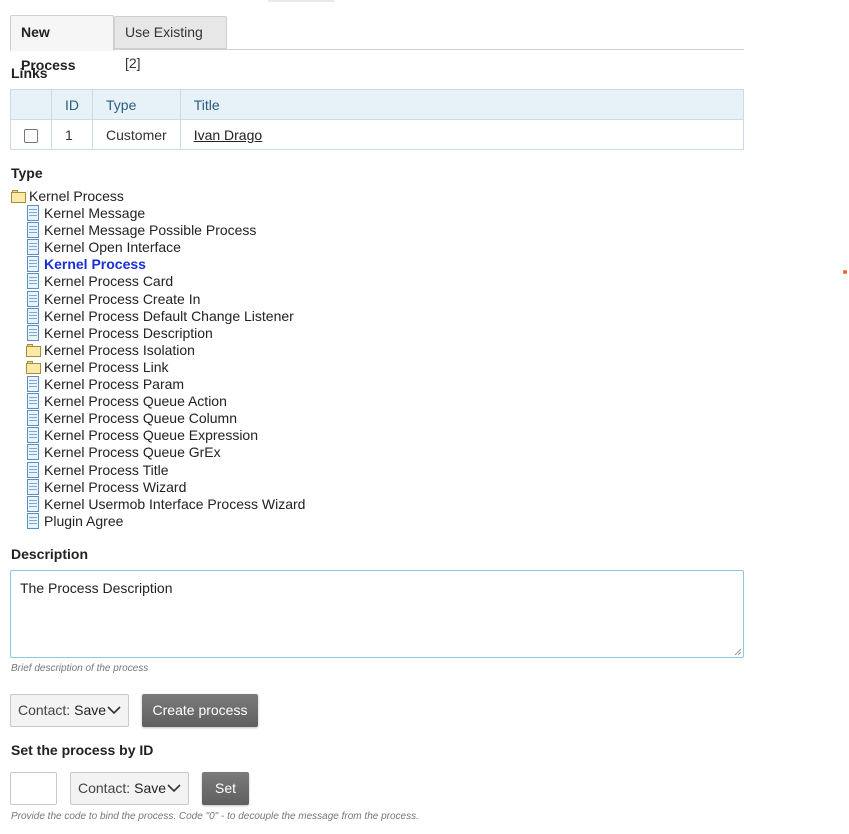  I want to click on links-heading: Links, so click(29, 73).